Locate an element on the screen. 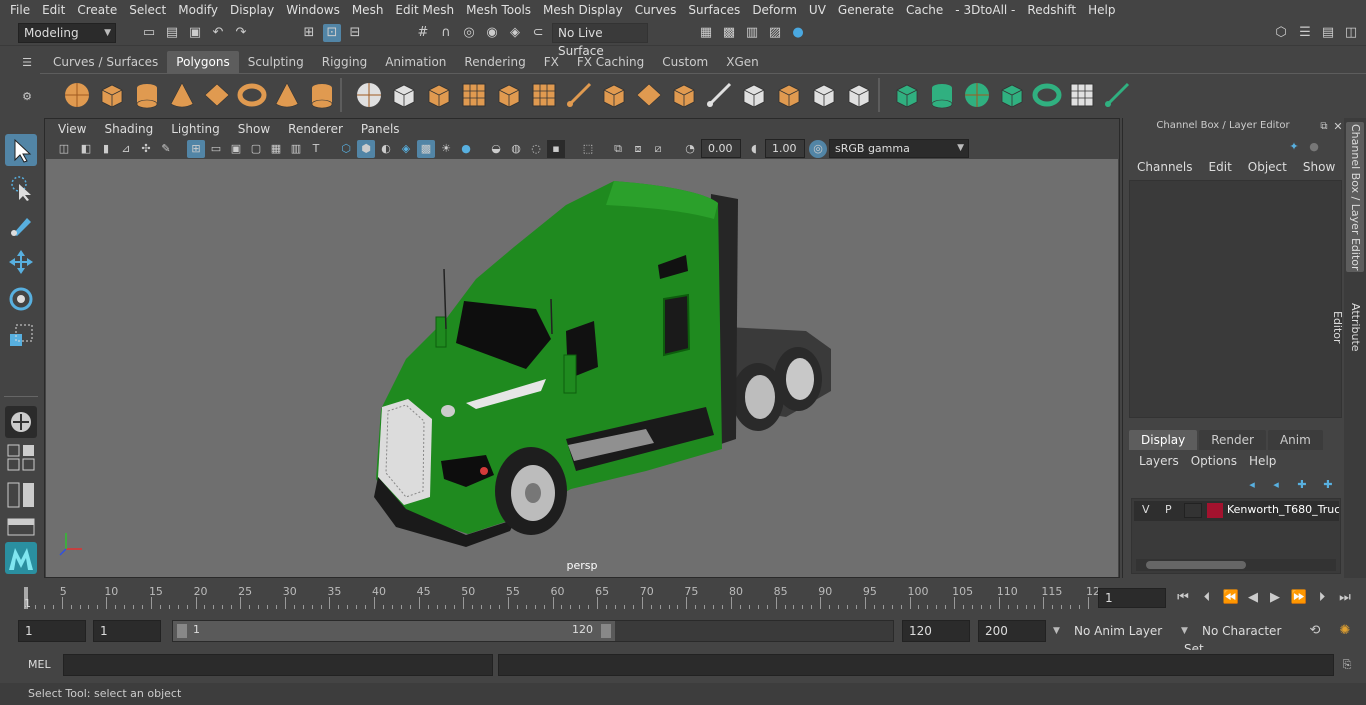 Image resolution: width=1366 pixels, height=705 pixels. shelf-uv-checker-icon is located at coordinates (1082, 95).